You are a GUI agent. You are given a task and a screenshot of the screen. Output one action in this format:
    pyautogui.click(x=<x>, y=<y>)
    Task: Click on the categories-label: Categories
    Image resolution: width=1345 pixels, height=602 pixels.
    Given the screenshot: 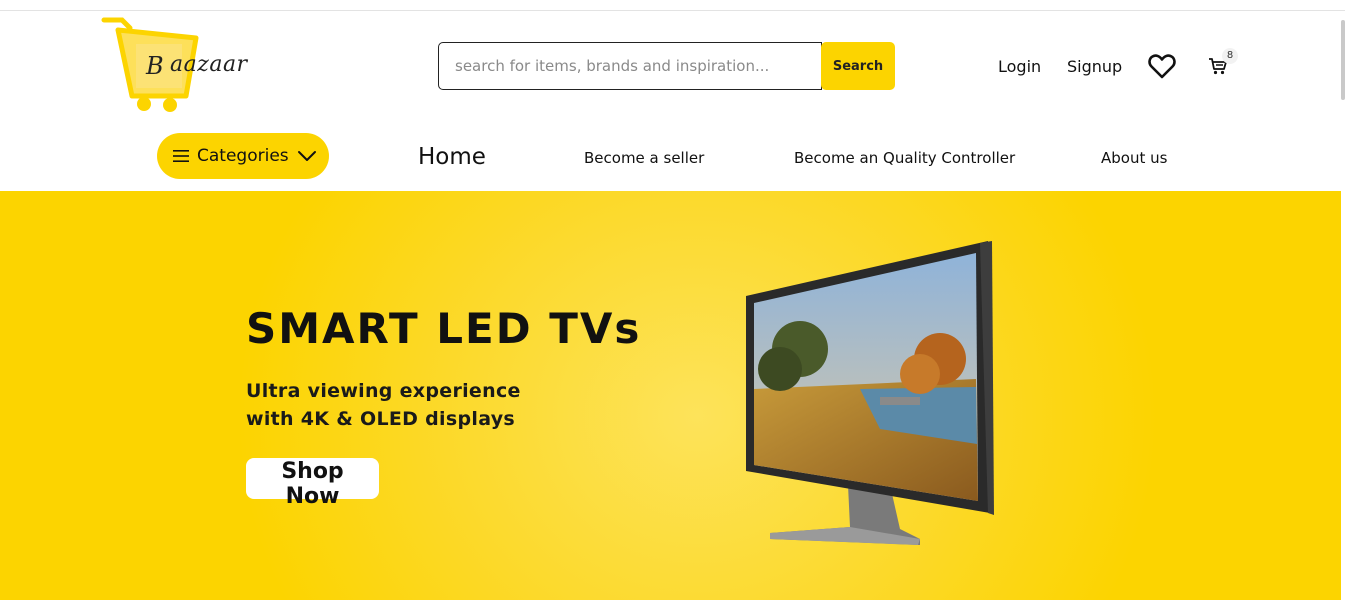 What is the action you would take?
    pyautogui.click(x=243, y=156)
    